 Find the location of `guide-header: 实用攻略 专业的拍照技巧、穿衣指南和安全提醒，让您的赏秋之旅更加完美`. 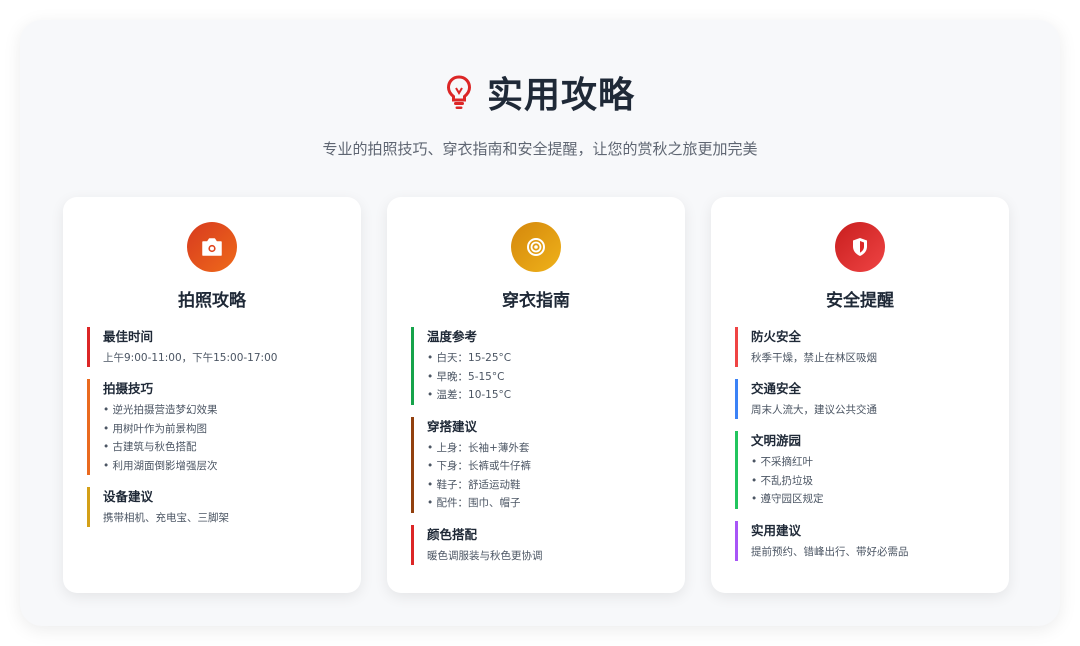

guide-header: 实用攻略 专业的拍照技巧、穿衣指南和安全提醒，让您的赏秋之旅更加完美 is located at coordinates (540, 112).